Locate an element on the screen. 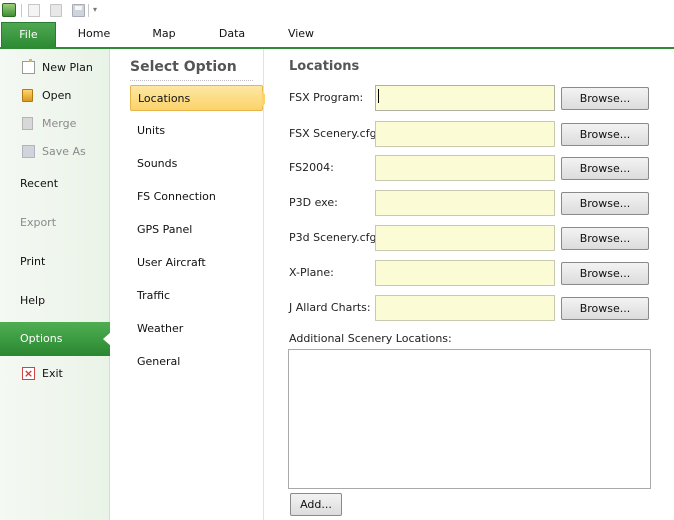 Image resolution: width=674 pixels, height=520 pixels. p3d-exe-field is located at coordinates (465, 203).